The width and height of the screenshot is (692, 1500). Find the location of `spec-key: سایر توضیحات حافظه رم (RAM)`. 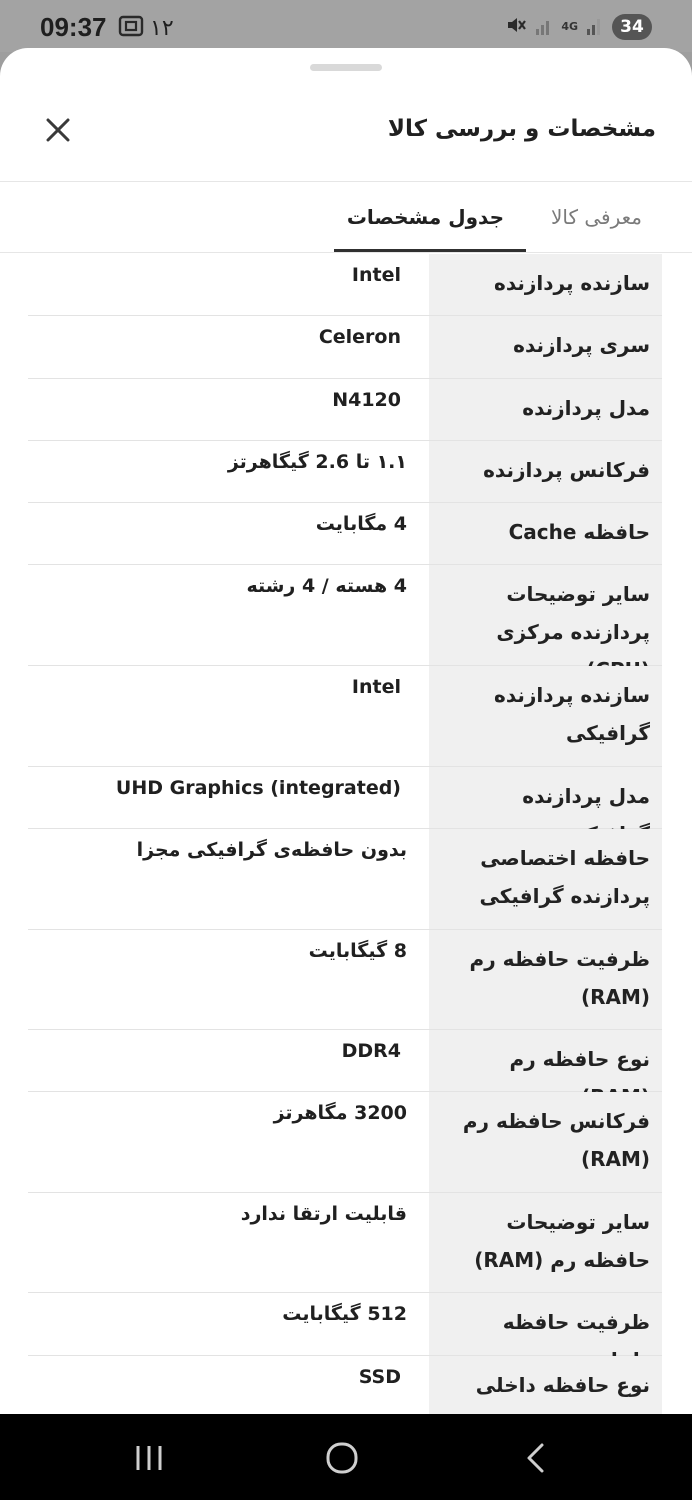

spec-key: سایر توضیحات حافظه رم (RAM) is located at coordinates (545, 1242).